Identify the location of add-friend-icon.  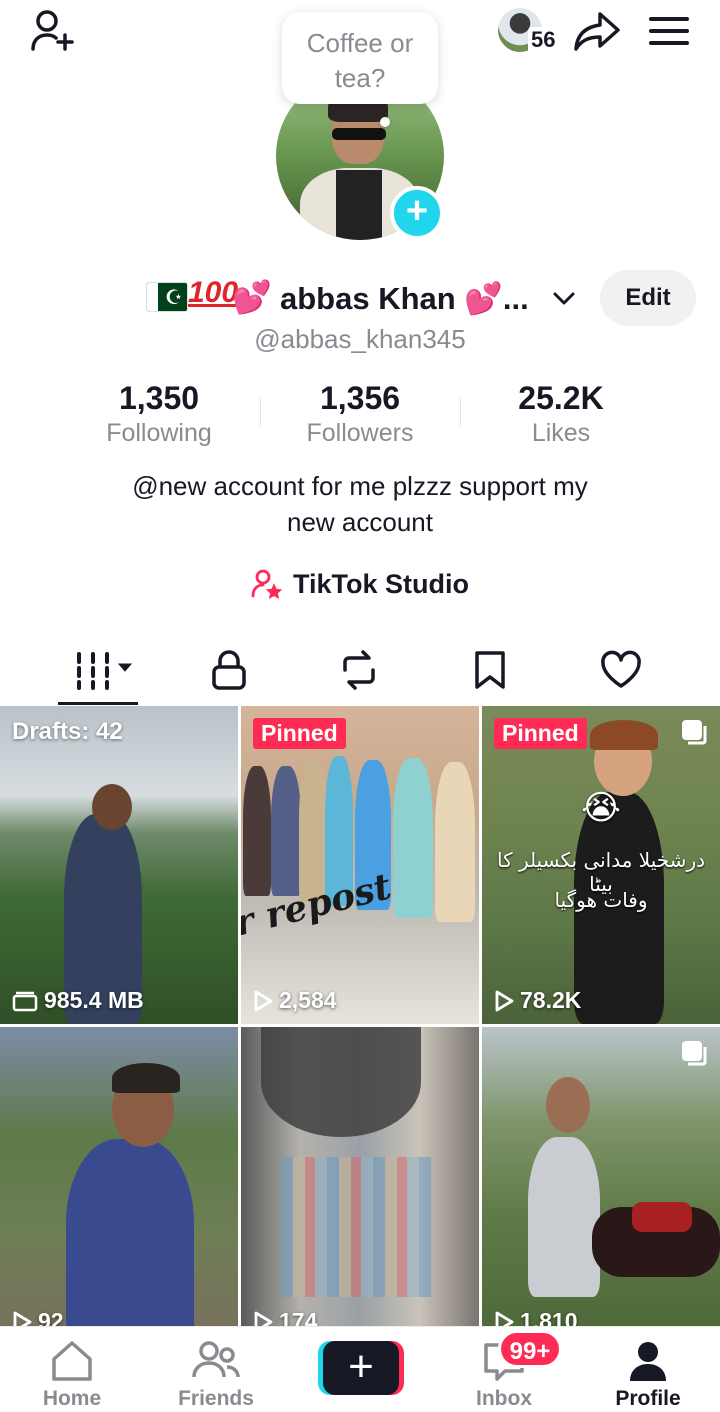
(53, 31).